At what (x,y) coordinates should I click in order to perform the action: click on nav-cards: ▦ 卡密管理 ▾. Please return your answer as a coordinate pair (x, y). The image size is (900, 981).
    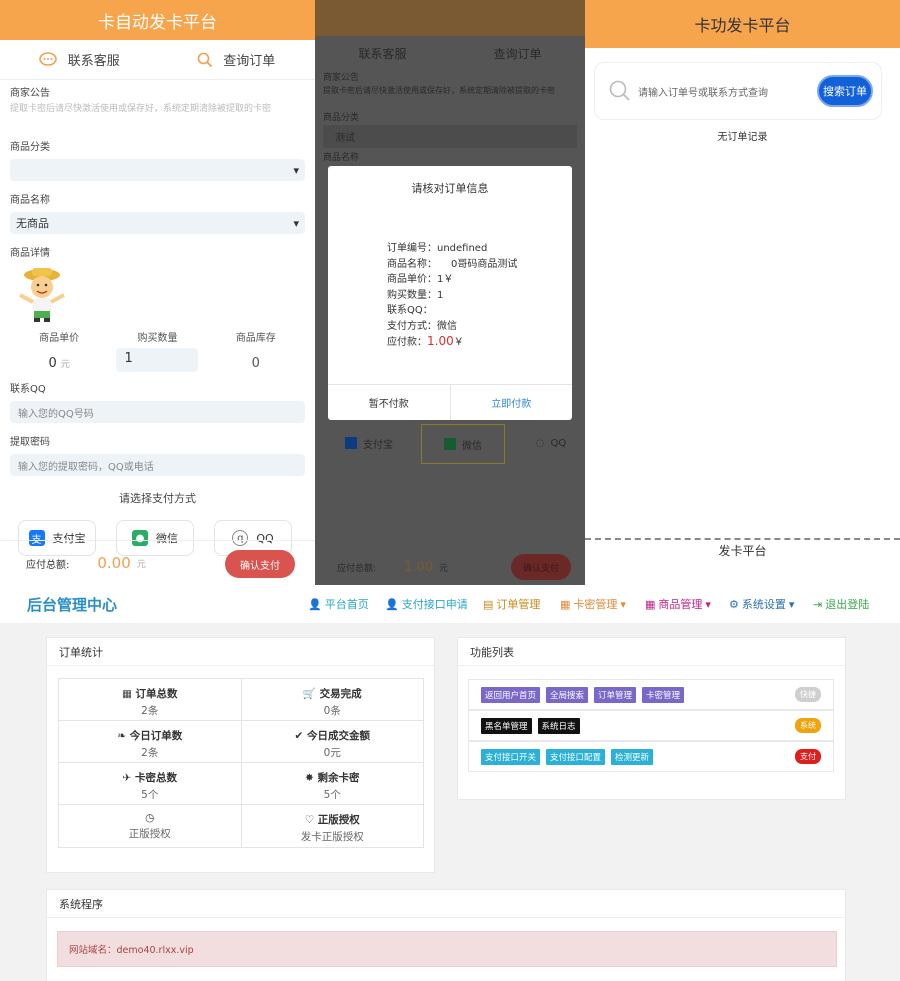
    Looking at the image, I should click on (593, 604).